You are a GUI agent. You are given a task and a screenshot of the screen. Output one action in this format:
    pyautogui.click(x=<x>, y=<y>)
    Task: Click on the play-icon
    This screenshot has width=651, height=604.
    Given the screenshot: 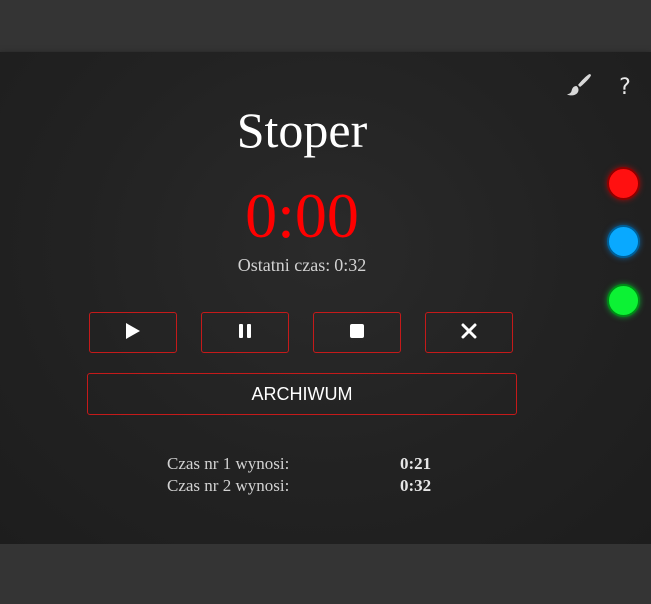 What is the action you would take?
    pyautogui.click(x=133, y=333)
    